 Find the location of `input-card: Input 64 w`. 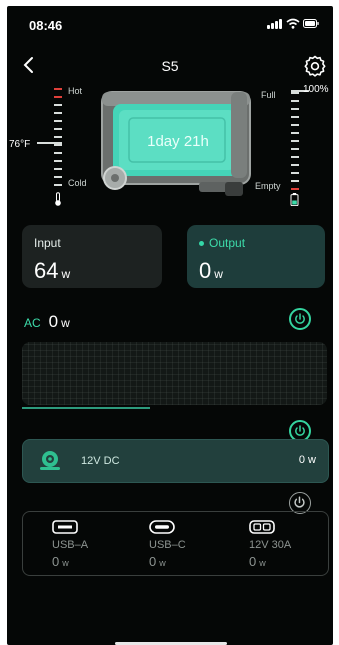

input-card: Input 64 w is located at coordinates (92, 256).